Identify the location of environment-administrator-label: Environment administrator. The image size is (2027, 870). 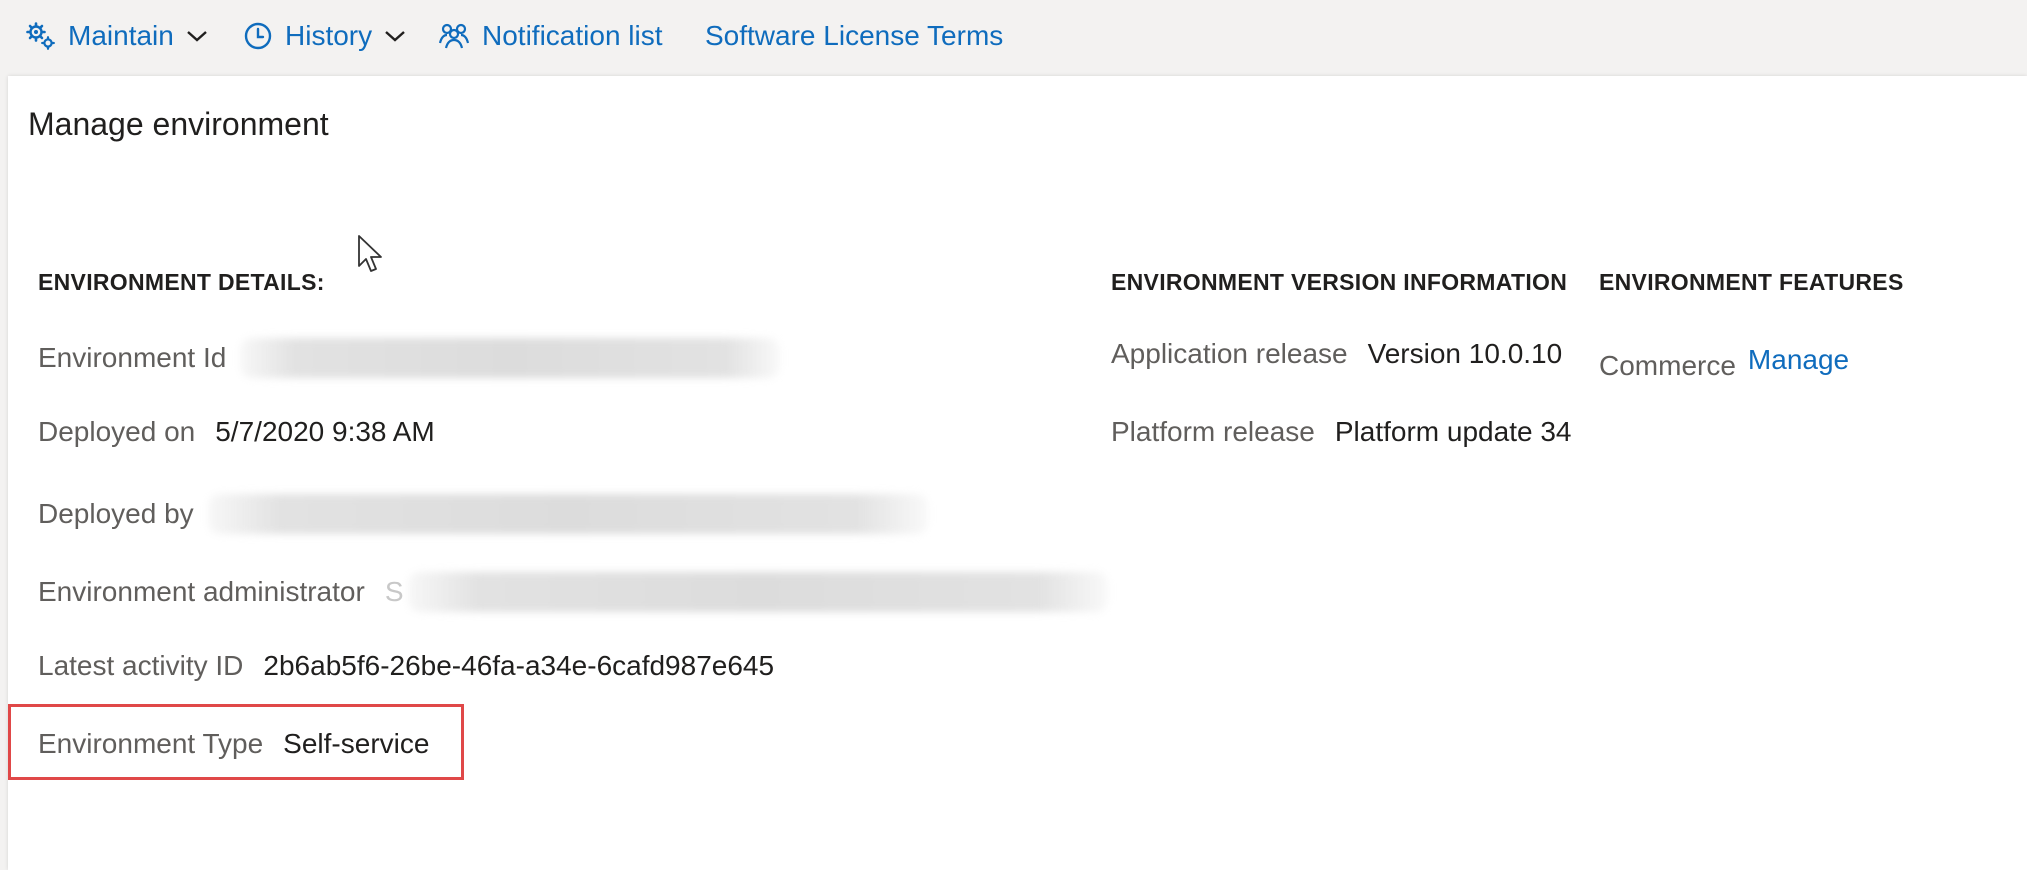
(201, 591).